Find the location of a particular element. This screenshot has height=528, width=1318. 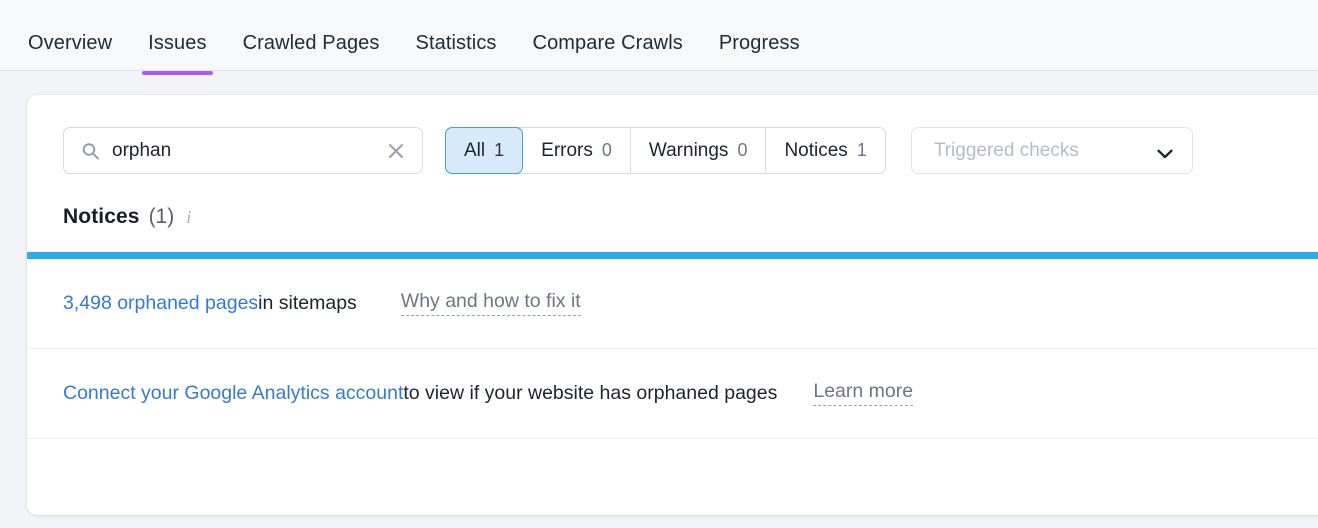

triggered-checks-dropdown: Triggered checks is located at coordinates (1051, 150).